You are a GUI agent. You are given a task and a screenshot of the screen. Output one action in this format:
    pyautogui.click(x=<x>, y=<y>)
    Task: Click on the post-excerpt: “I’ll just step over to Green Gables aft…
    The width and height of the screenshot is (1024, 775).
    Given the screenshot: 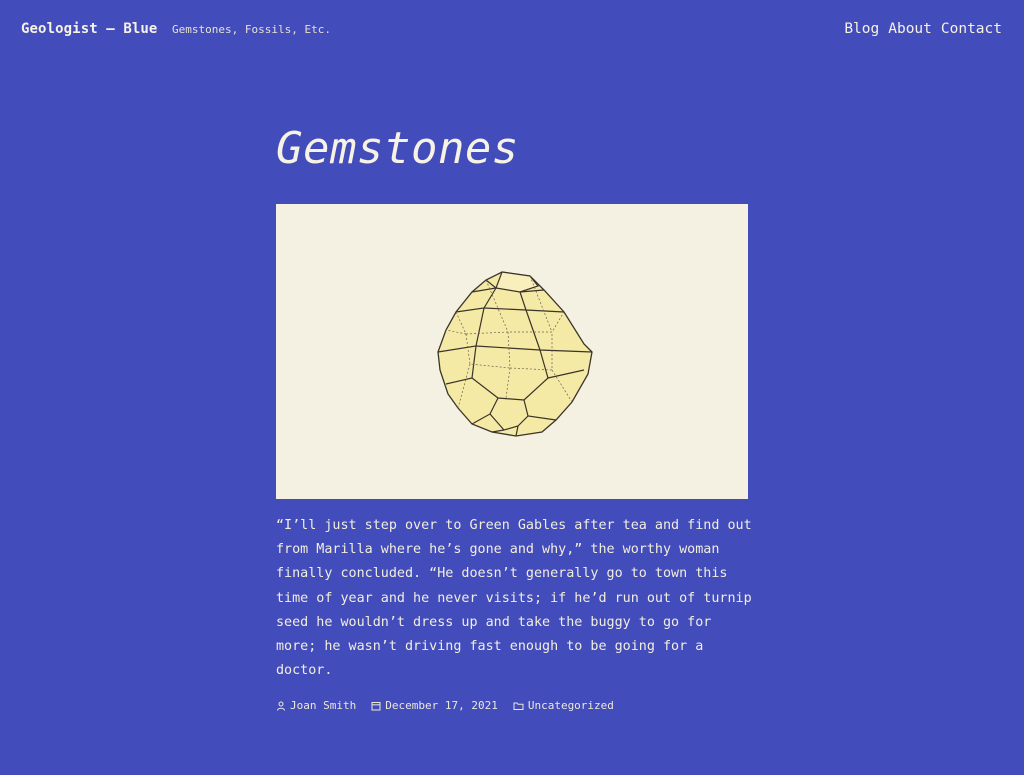 What is the action you would take?
    pyautogui.click(x=514, y=598)
    